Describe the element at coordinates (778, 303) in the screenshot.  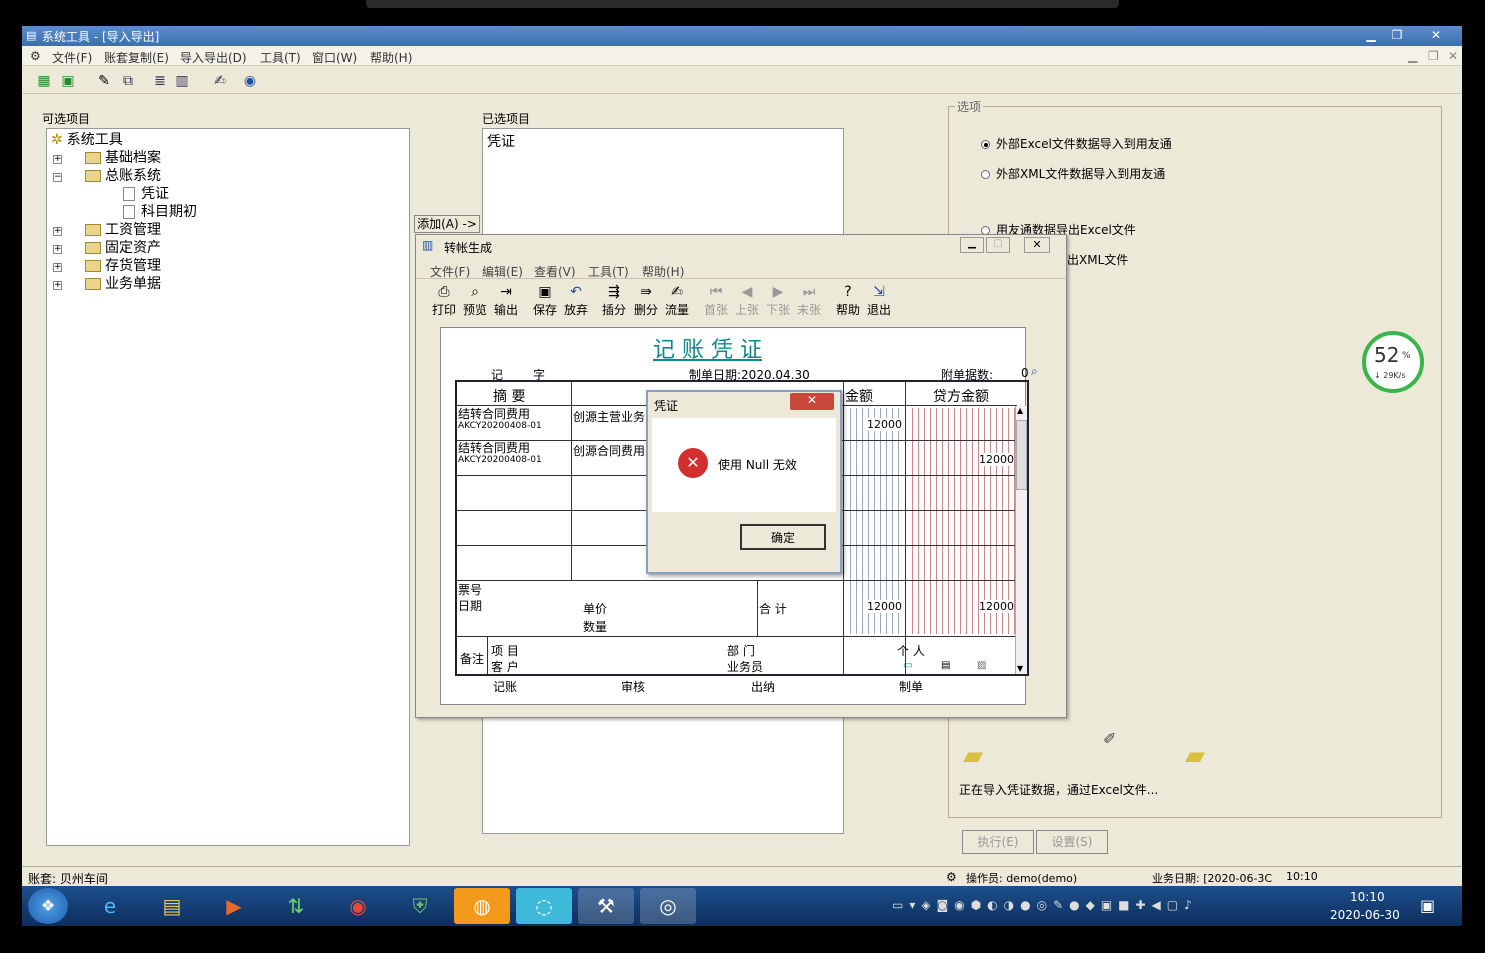
I see `next-button: ▶ 下张` at that location.